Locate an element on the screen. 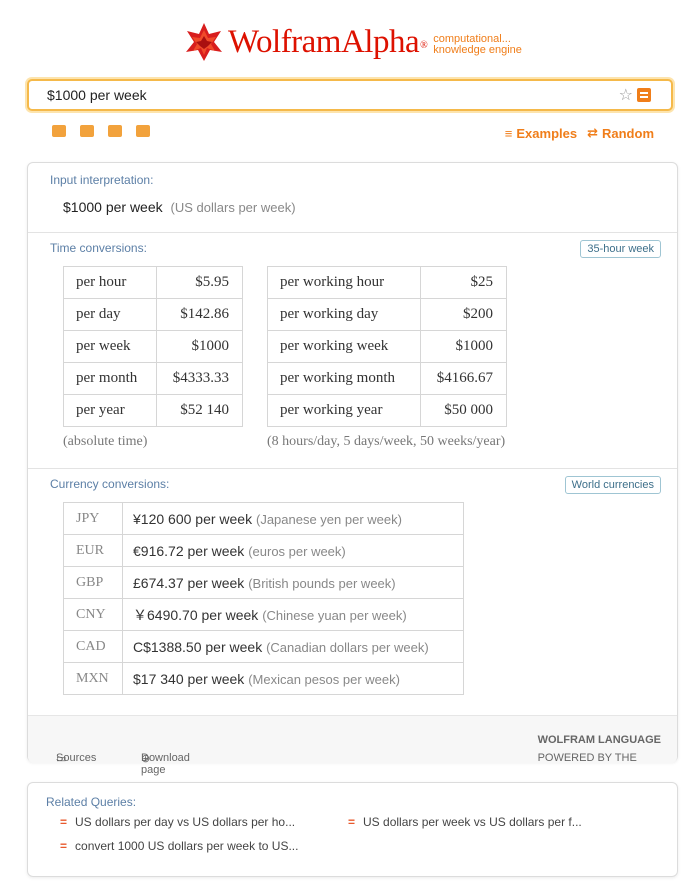  table-row: per week $1000 is located at coordinates (153, 346).